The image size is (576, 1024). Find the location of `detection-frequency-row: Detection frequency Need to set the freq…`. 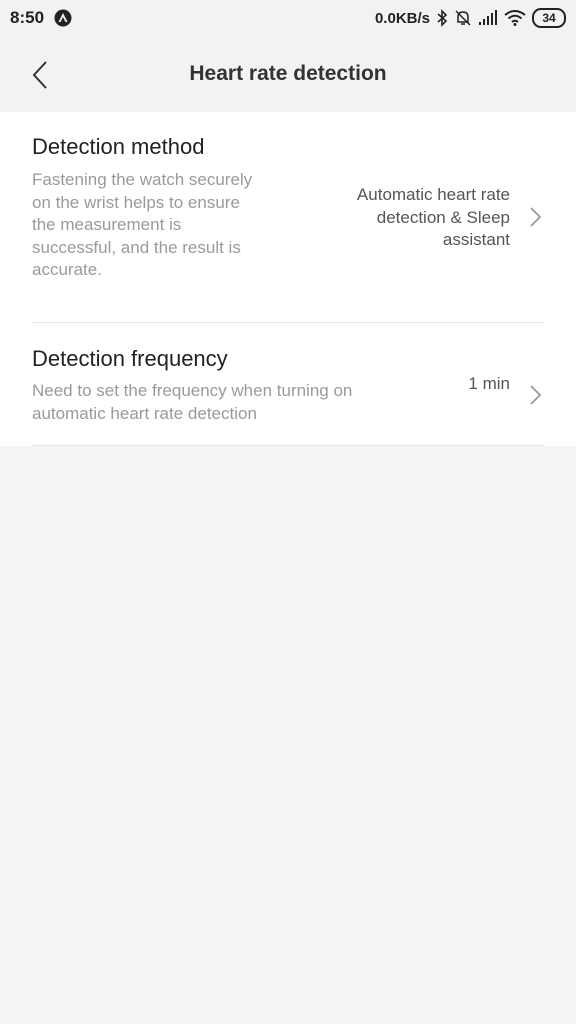

detection-frequency-row: Detection frequency Need to set the freq… is located at coordinates (288, 384).